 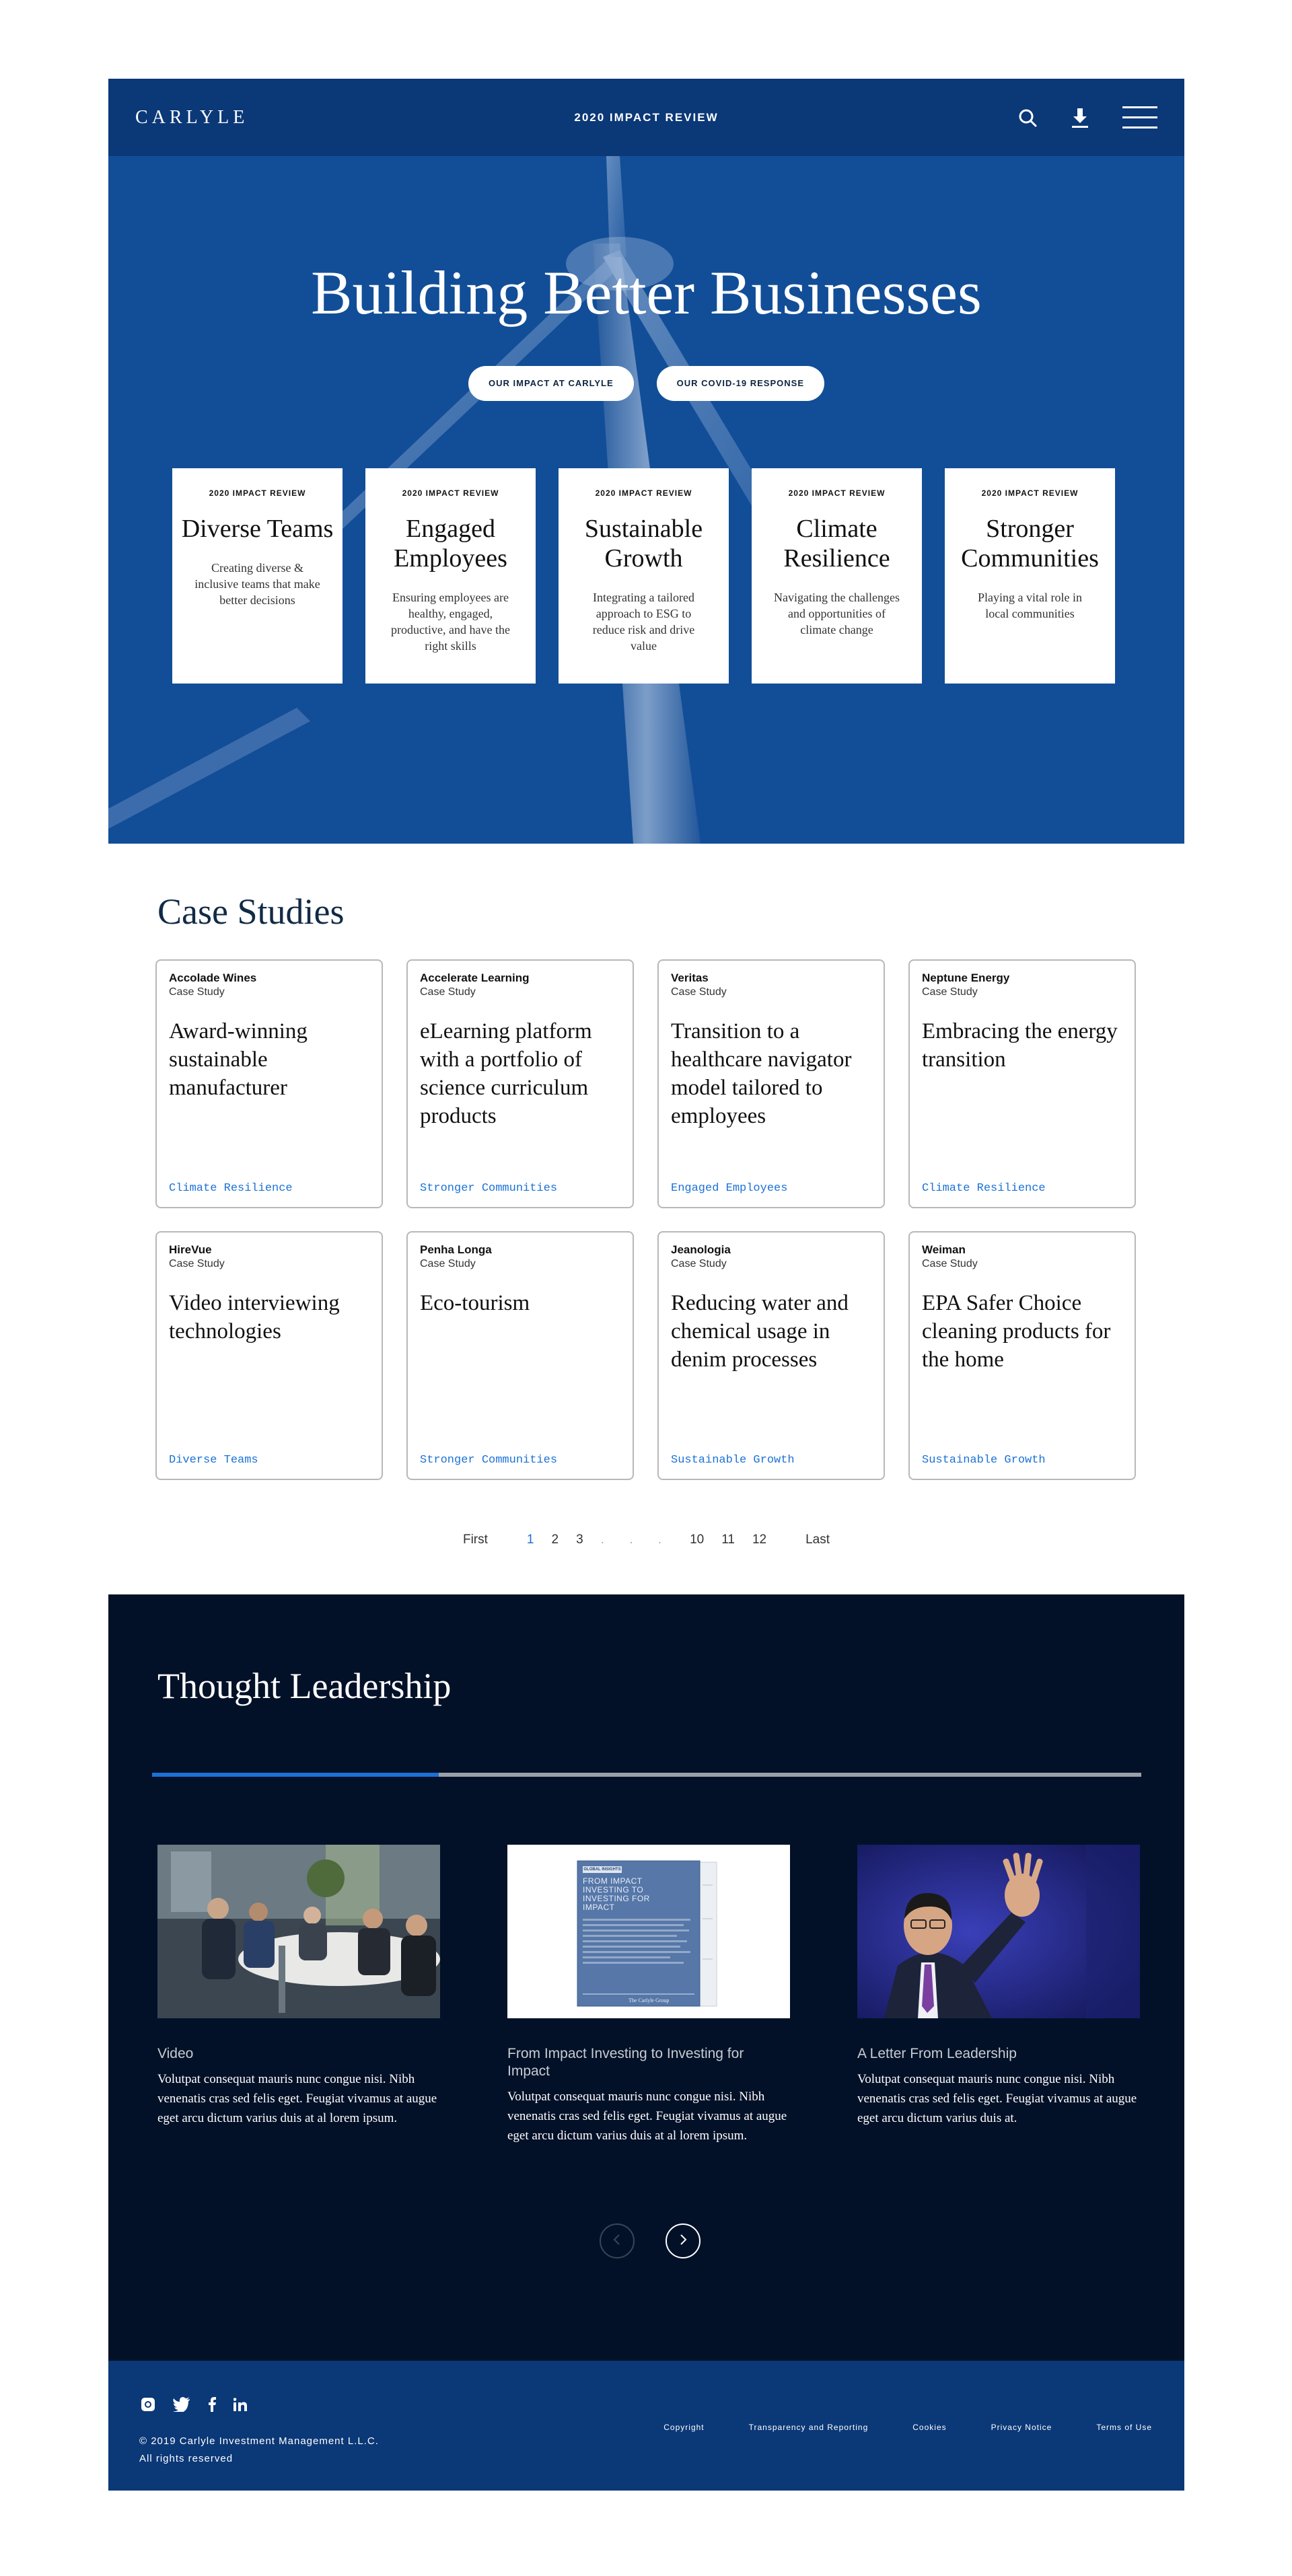 I want to click on social-links, so click(x=194, y=2406).